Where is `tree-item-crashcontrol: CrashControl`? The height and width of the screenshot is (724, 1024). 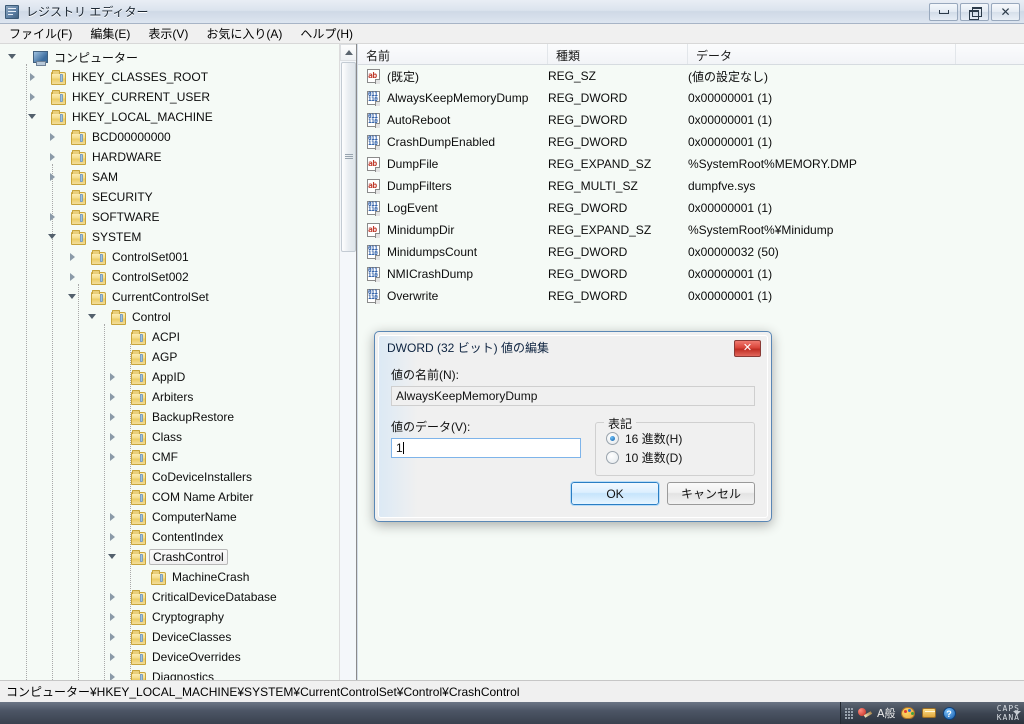 tree-item-crashcontrol: CrashControl is located at coordinates (170, 557).